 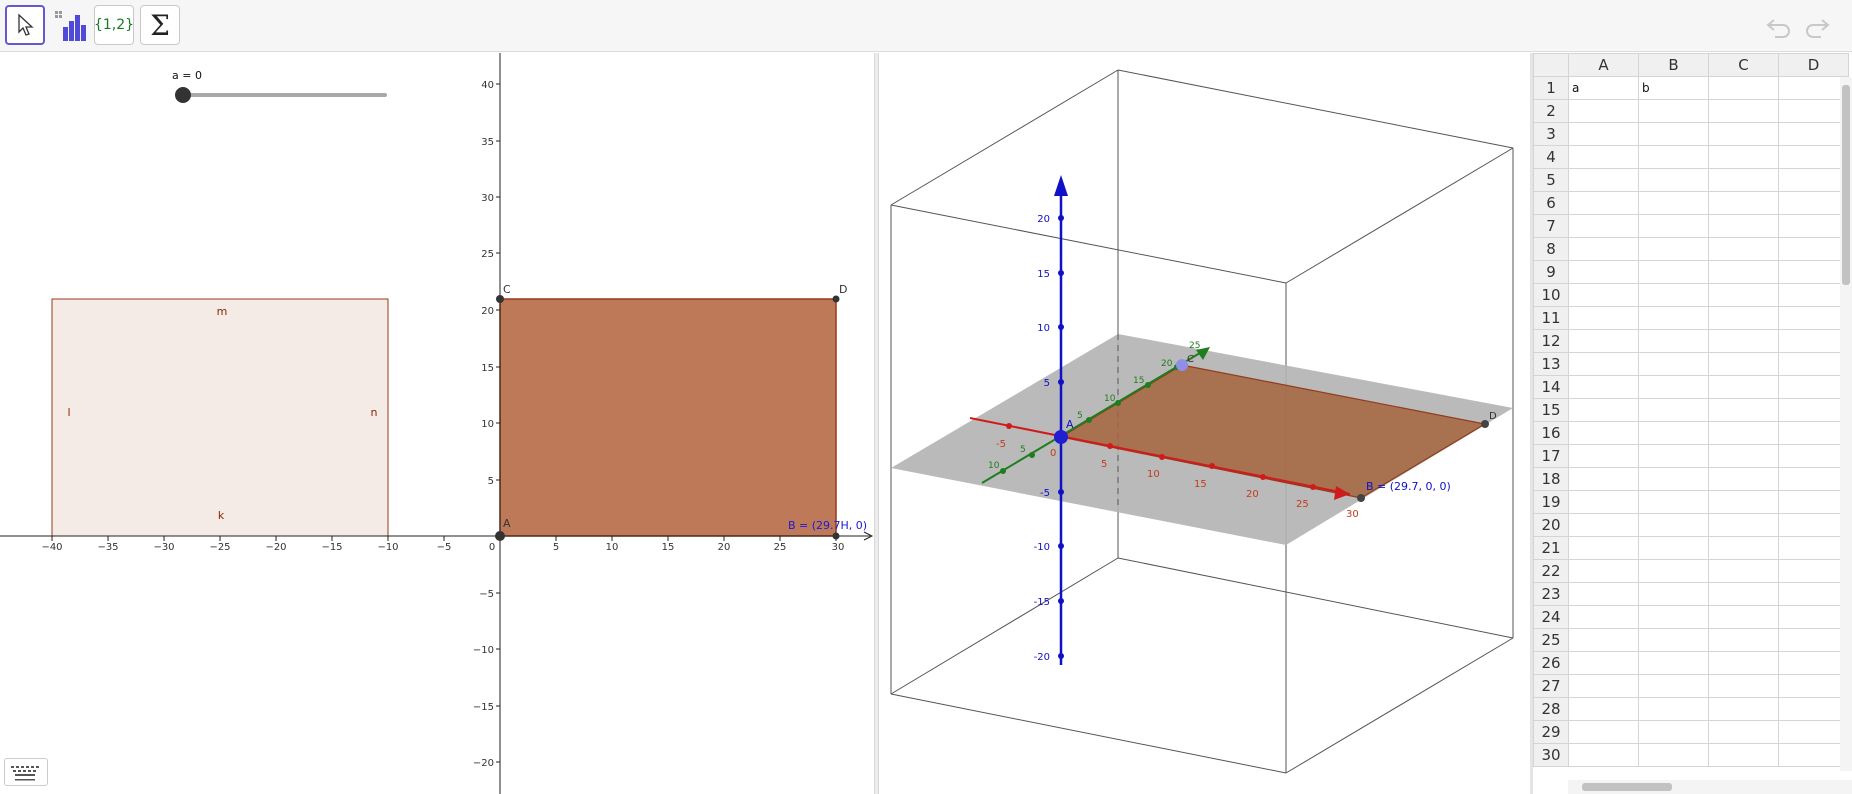 I want to click on row-header: 18, so click(x=1551, y=479).